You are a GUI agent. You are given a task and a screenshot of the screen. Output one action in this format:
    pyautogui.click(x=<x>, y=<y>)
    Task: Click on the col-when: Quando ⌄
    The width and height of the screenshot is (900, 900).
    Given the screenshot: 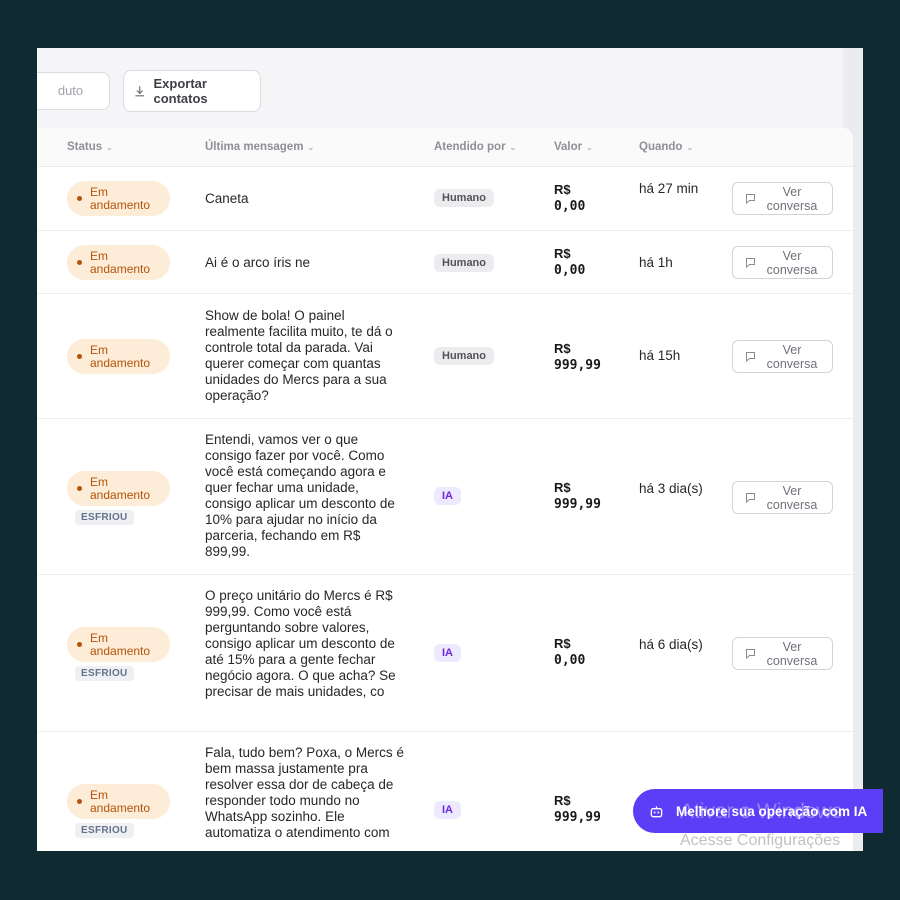 What is the action you would take?
    pyautogui.click(x=666, y=147)
    